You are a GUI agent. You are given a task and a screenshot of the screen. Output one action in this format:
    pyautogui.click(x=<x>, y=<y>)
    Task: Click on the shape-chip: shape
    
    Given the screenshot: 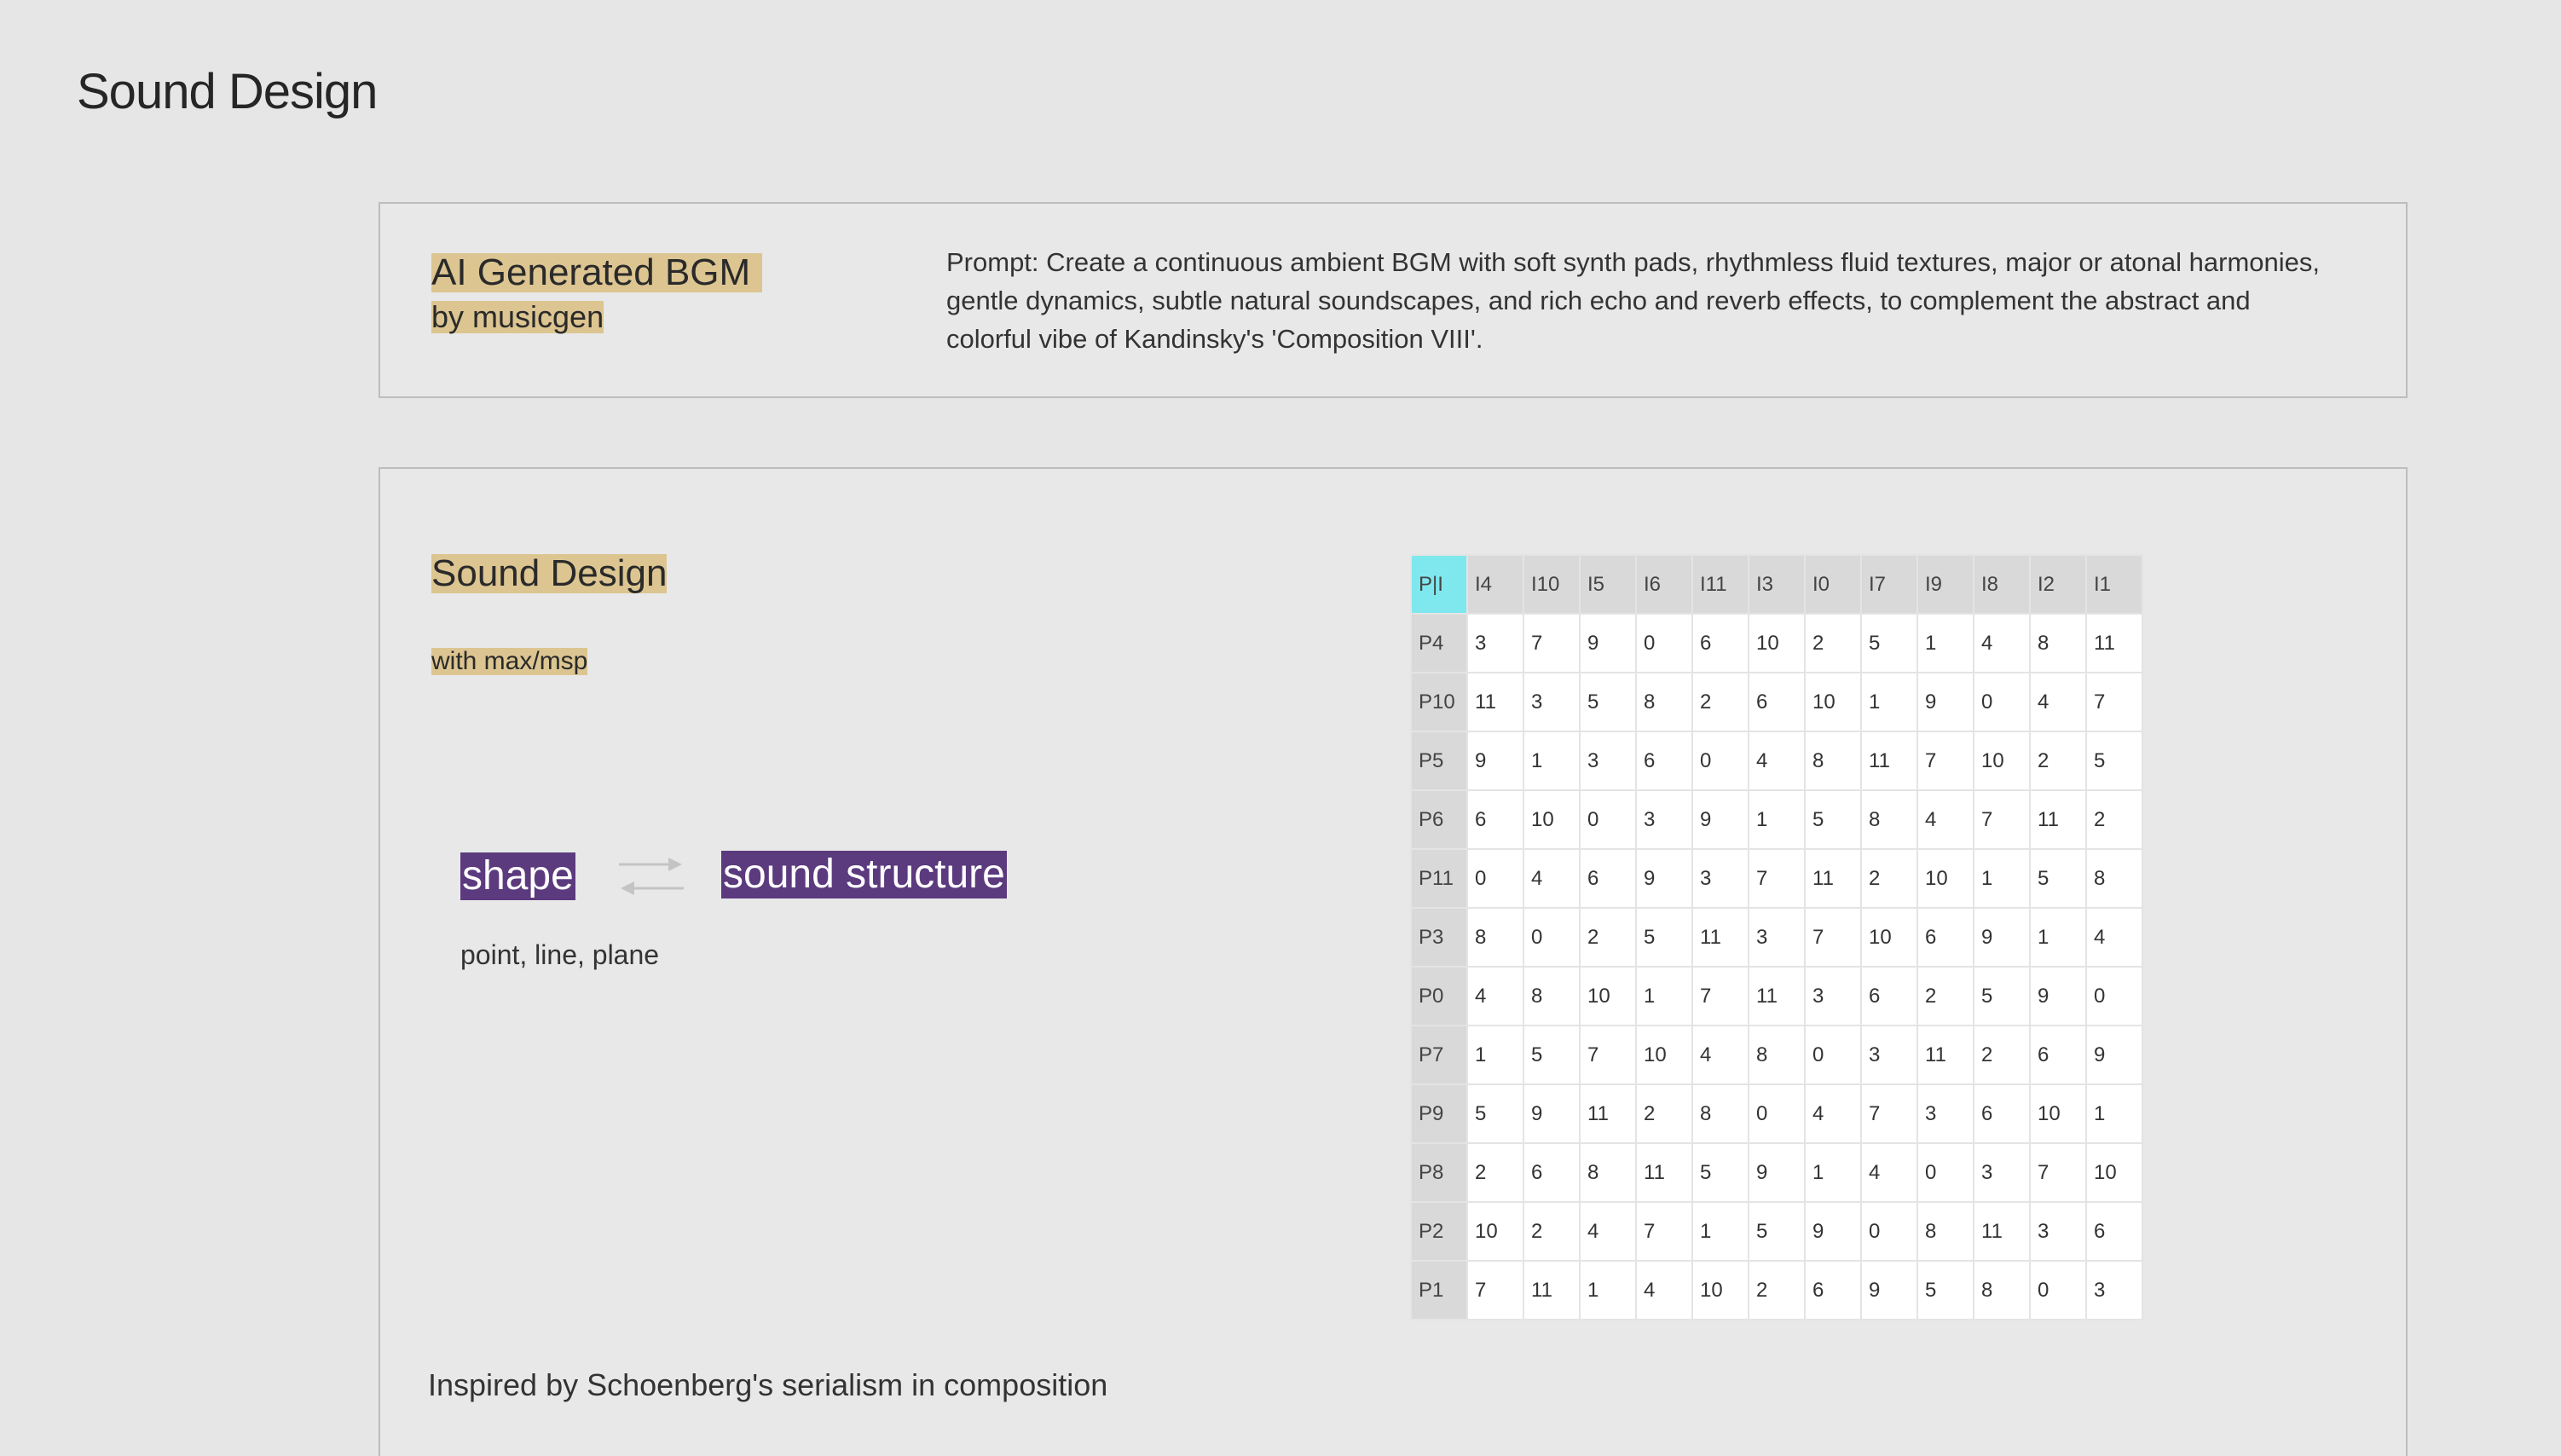 What is the action you would take?
    pyautogui.click(x=517, y=876)
    